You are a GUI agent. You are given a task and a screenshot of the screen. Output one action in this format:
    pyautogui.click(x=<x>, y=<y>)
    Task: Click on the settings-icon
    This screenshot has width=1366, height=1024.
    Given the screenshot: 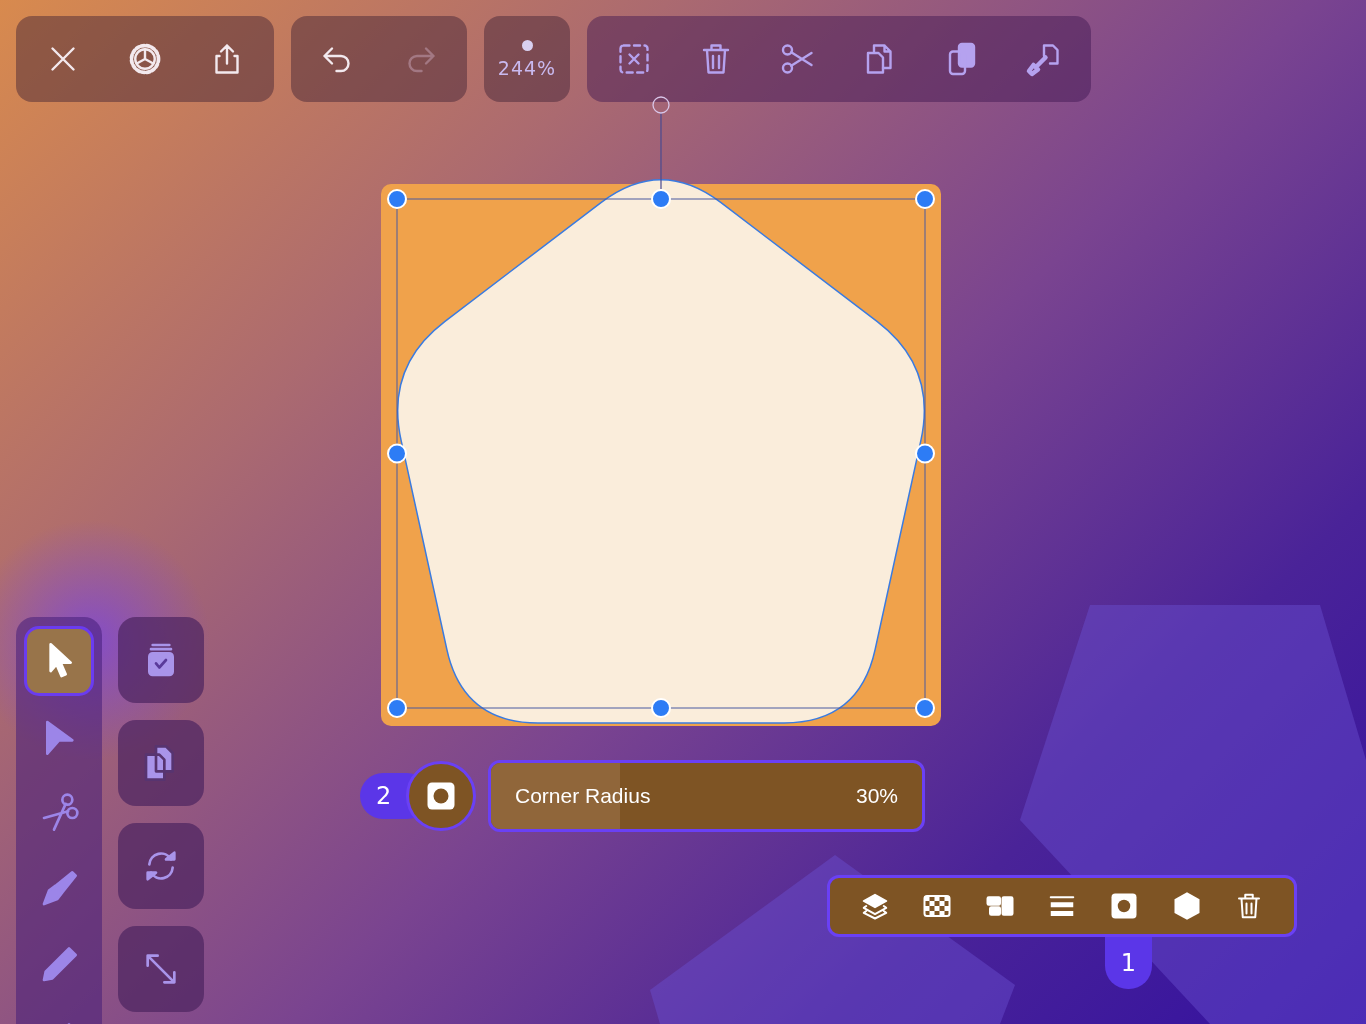 What is the action you would take?
    pyautogui.click(x=145, y=59)
    